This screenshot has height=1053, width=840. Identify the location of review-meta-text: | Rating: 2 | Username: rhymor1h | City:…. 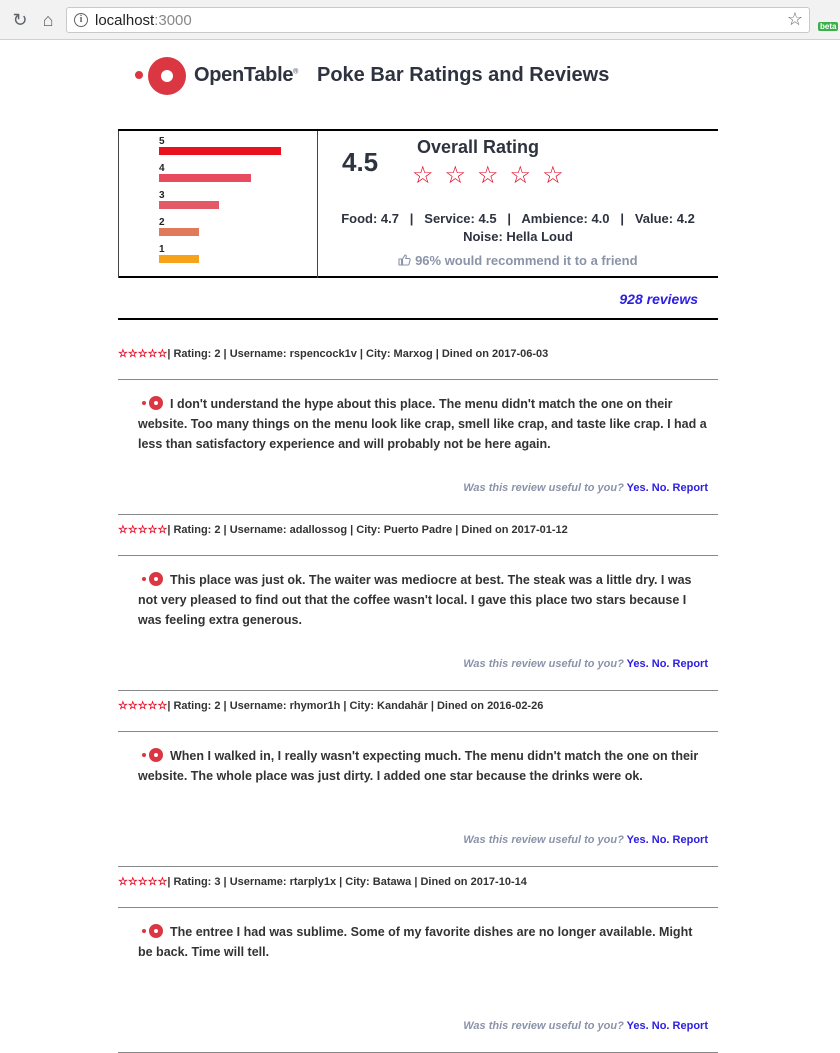
(355, 706).